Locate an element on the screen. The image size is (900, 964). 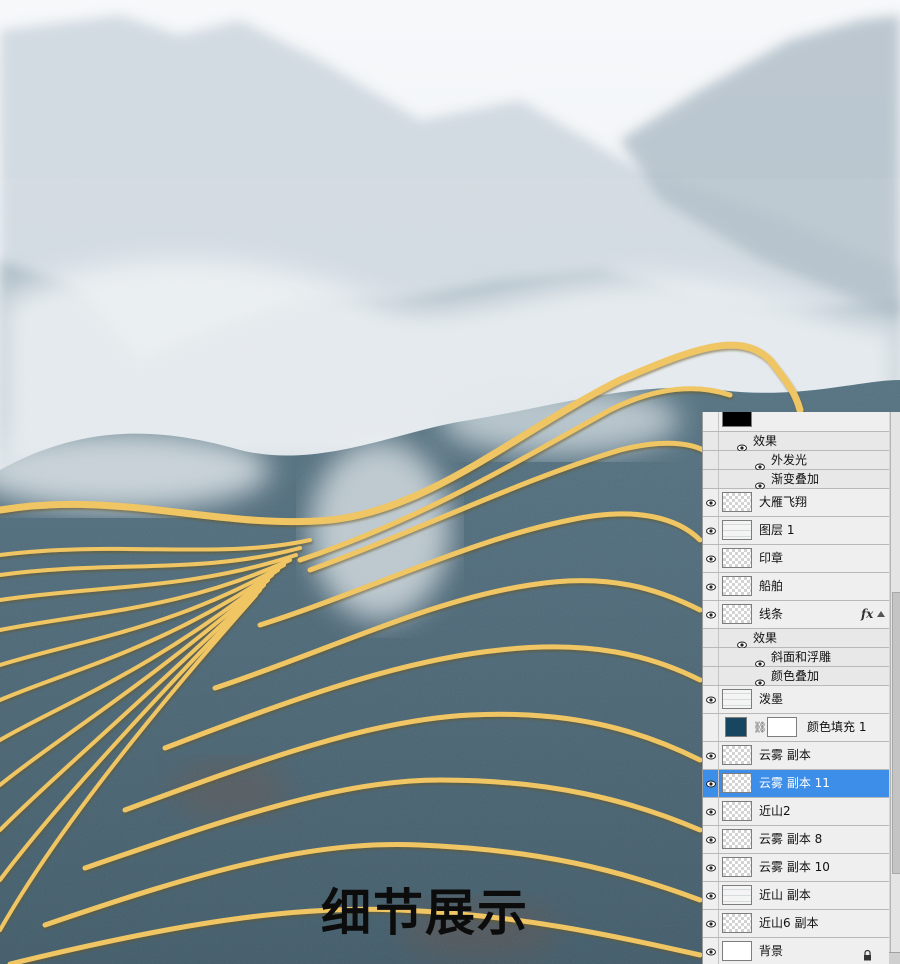
layer-row: 云雾 副本 is located at coordinates (796, 756).